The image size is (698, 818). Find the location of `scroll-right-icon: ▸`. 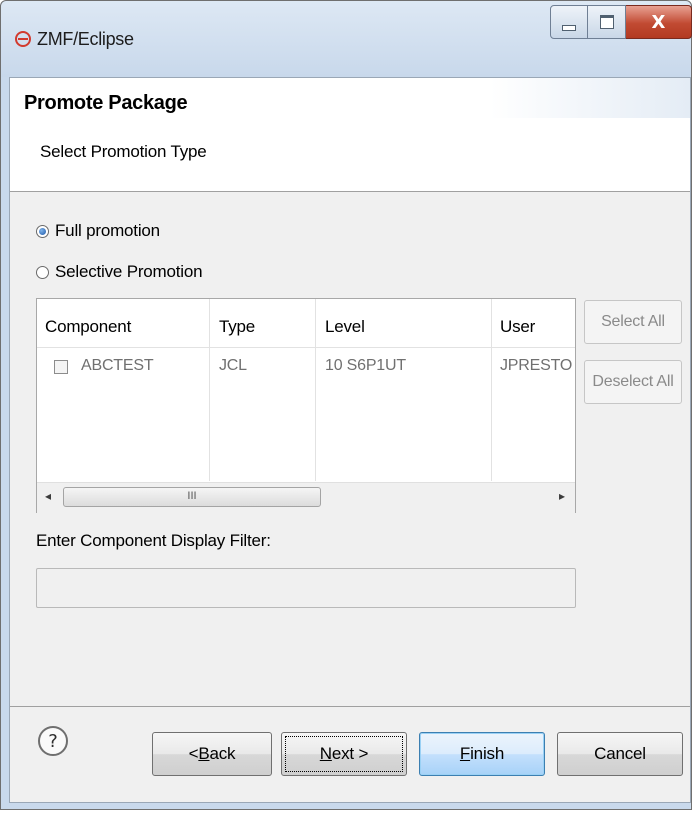

scroll-right-icon: ▸ is located at coordinates (562, 496).